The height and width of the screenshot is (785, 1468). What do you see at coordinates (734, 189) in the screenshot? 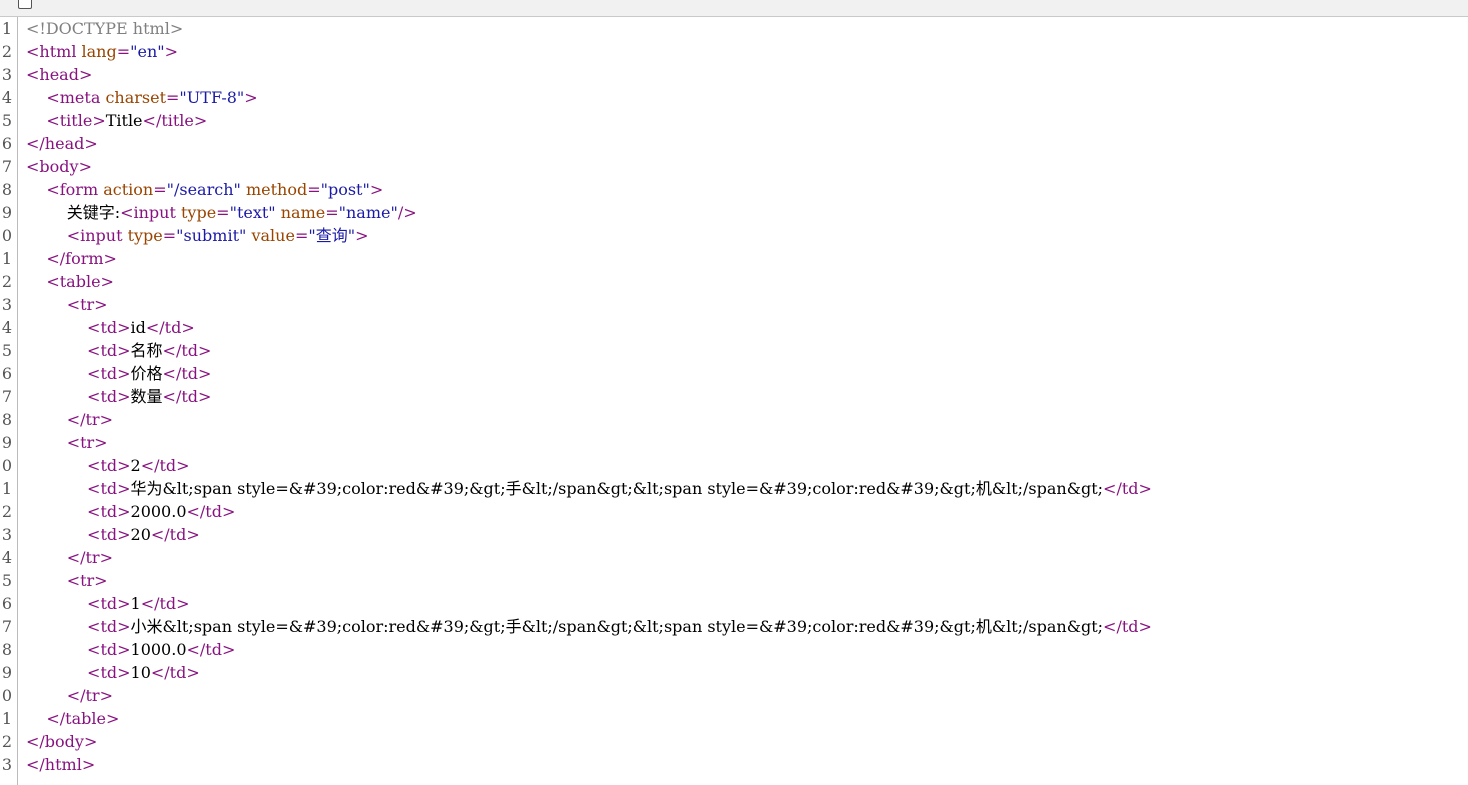
I see `source-line: 8 <form action="/search" method="post">` at bounding box center [734, 189].